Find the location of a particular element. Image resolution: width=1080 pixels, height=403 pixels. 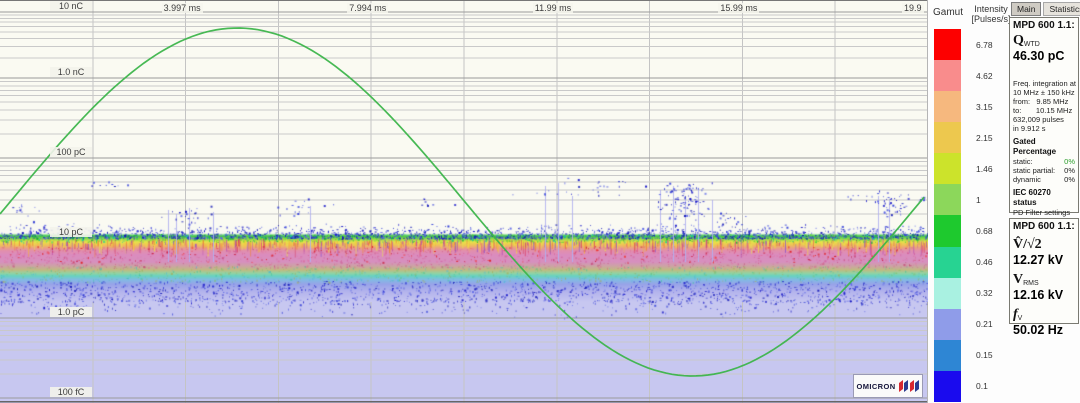

voltage-row: V̂/√2 12.27 kV is located at coordinates (1044, 251).